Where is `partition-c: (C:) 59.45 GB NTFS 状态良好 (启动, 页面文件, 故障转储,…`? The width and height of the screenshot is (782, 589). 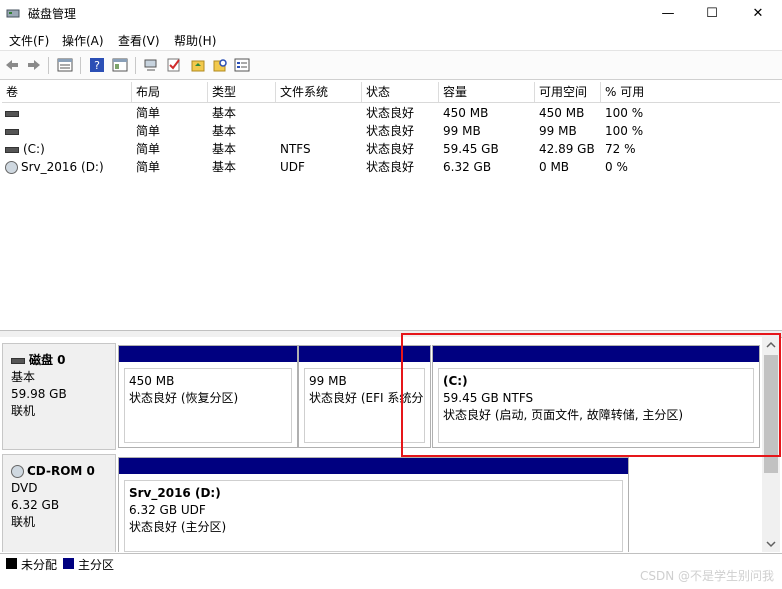 partition-c: (C:) 59.45 GB NTFS 状态良好 (启动, 页面文件, 故障转储,… is located at coordinates (596, 396).